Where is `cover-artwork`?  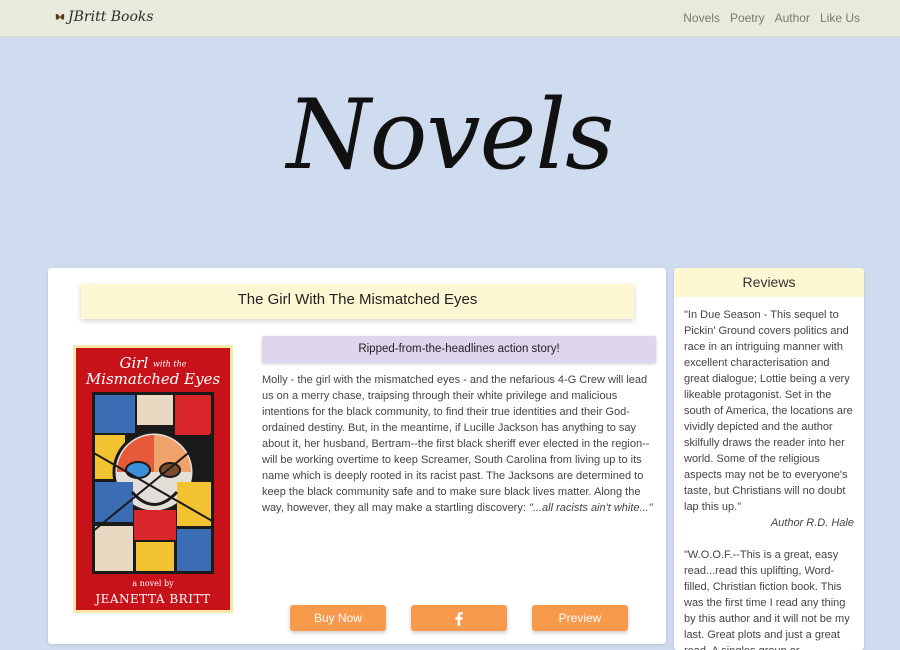
cover-artwork is located at coordinates (153, 483).